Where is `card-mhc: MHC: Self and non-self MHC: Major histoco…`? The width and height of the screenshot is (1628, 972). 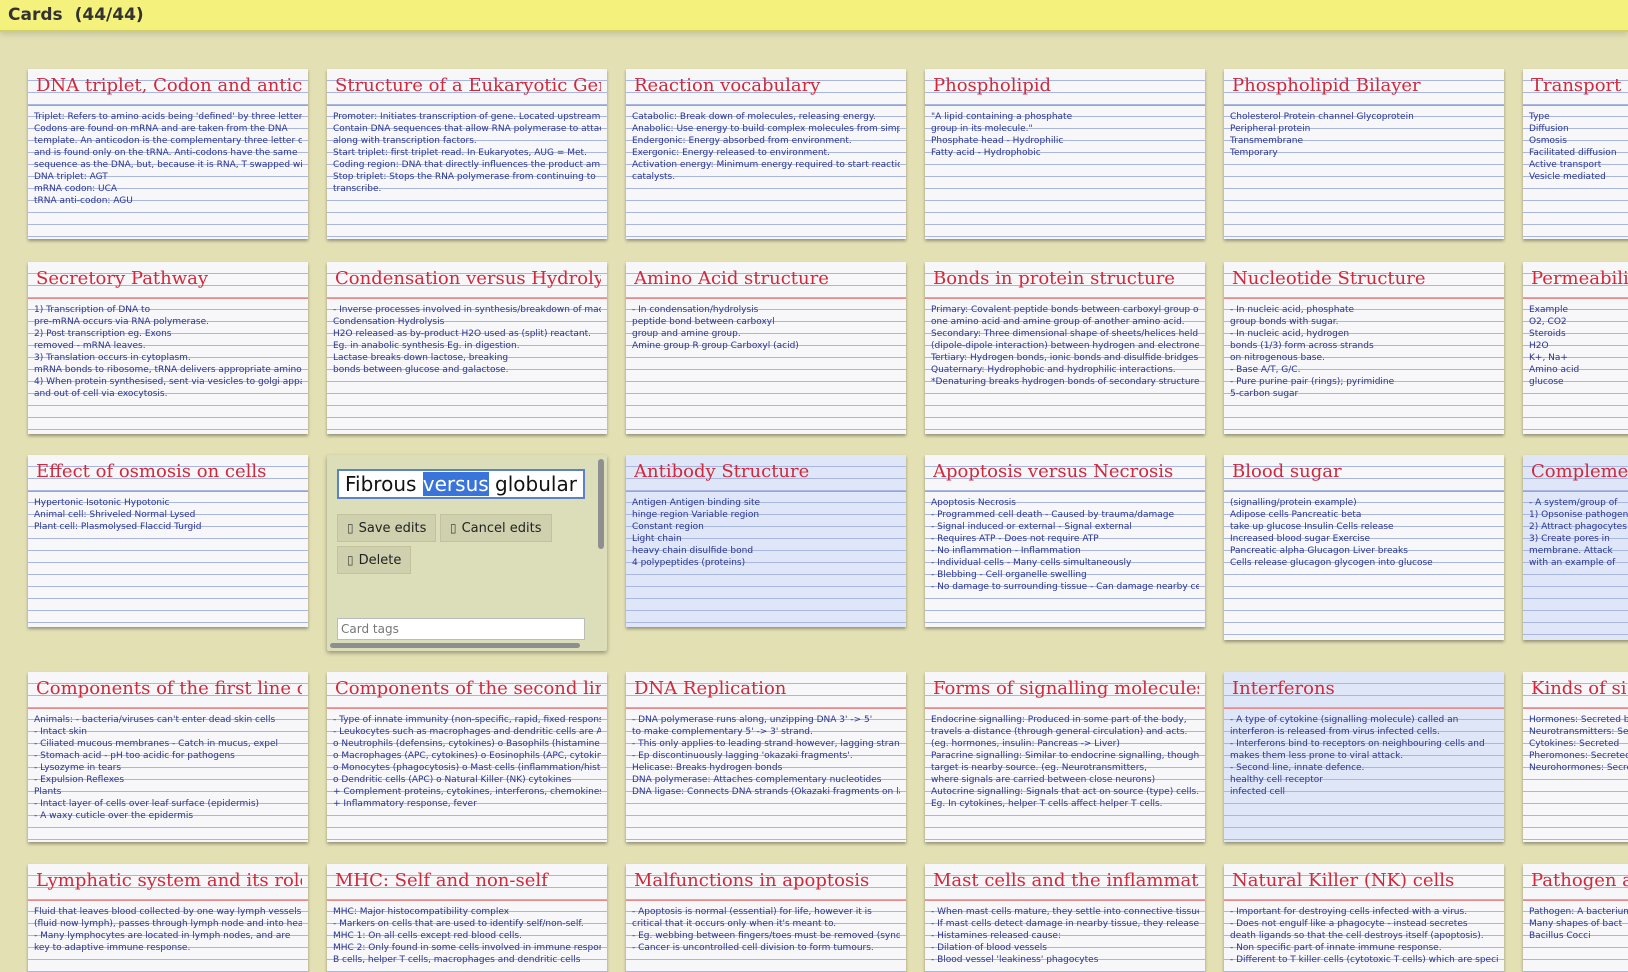
card-mhc: MHC: Self and non-self MHC: Major histoco… is located at coordinates (467, 918).